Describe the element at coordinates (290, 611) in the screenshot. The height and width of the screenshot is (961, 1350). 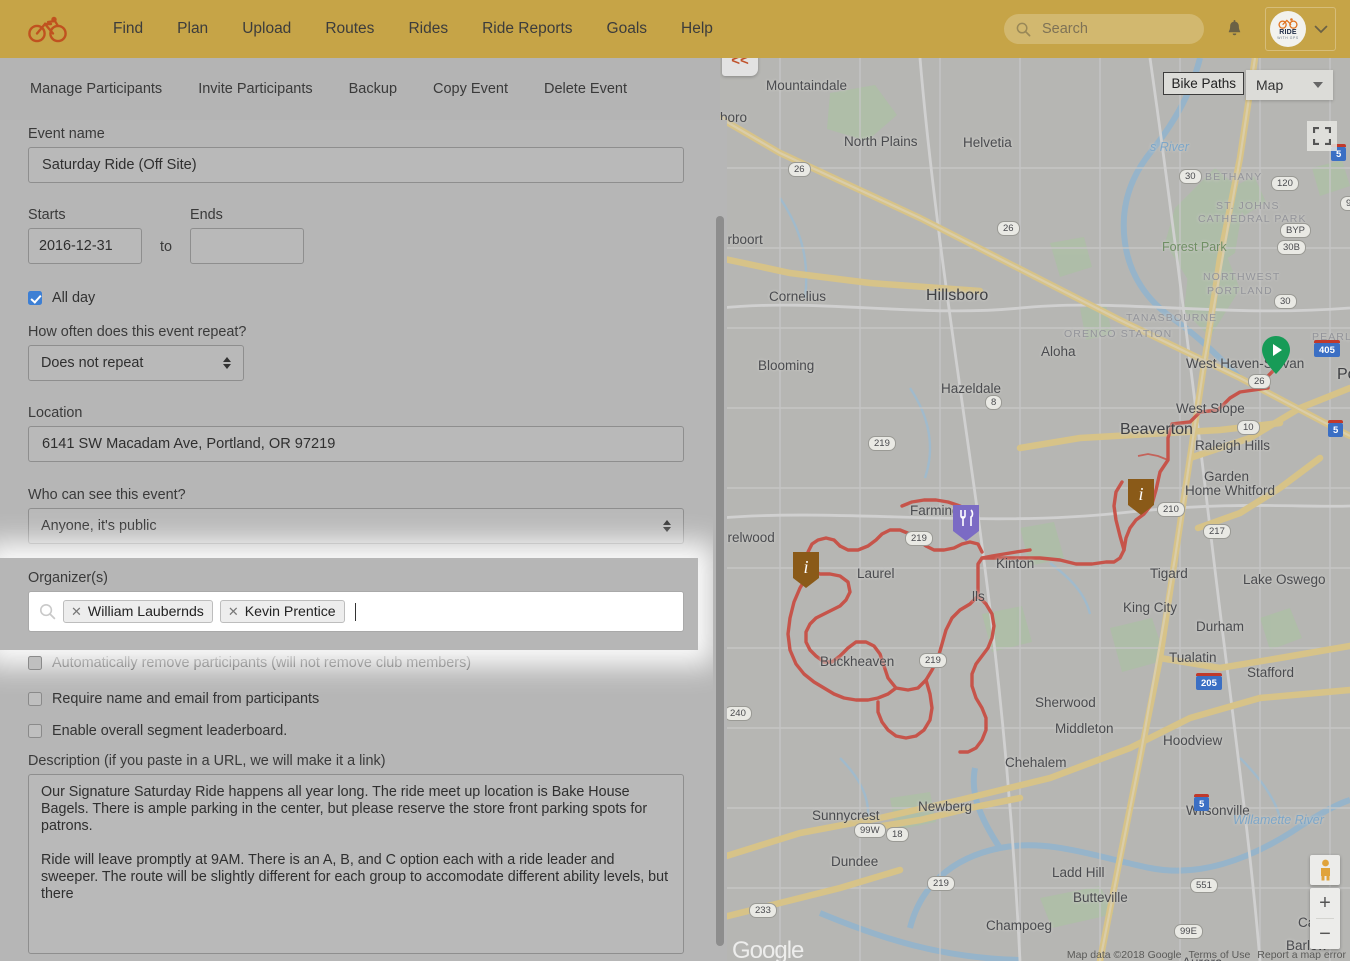
I see `organizer-tag-name: Kevin Prentice` at that location.